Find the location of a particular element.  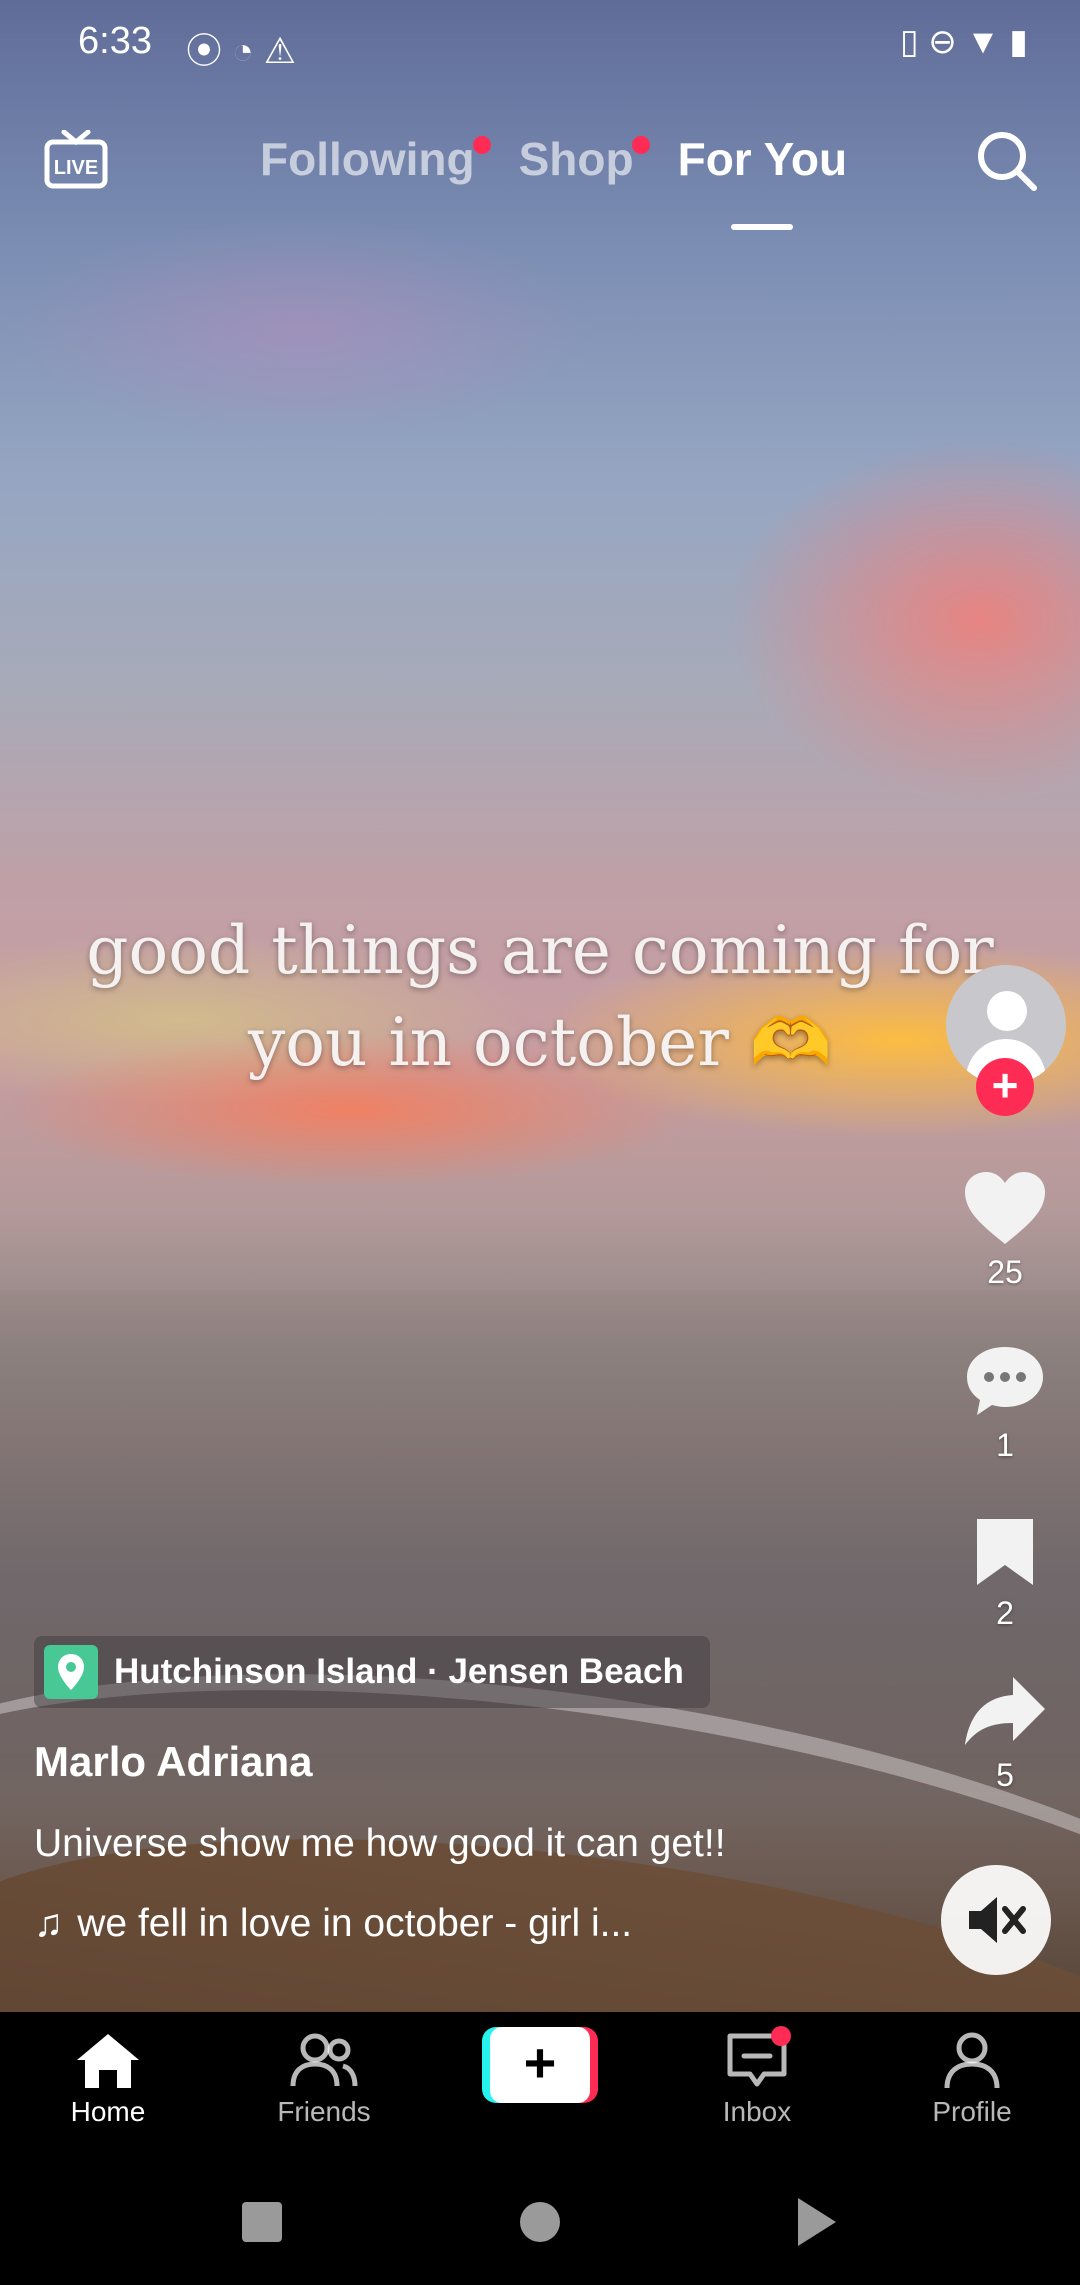

dnd-icon: ⊖ is located at coordinates (942, 42).